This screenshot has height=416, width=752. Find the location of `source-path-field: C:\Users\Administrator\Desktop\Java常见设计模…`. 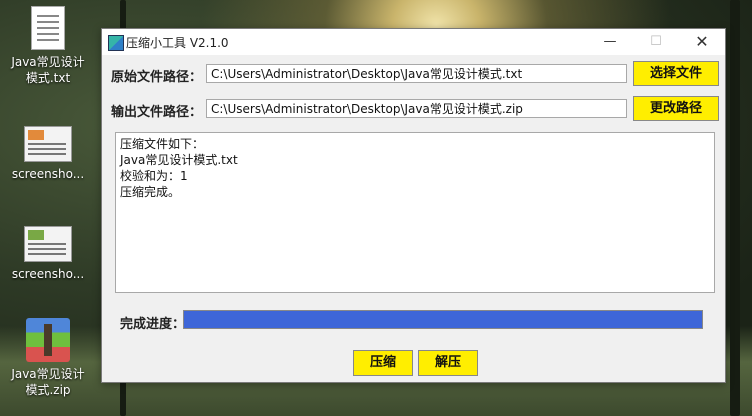

source-path-field: C:\Users\Administrator\Desktop\Java常见设计模… is located at coordinates (416, 73).